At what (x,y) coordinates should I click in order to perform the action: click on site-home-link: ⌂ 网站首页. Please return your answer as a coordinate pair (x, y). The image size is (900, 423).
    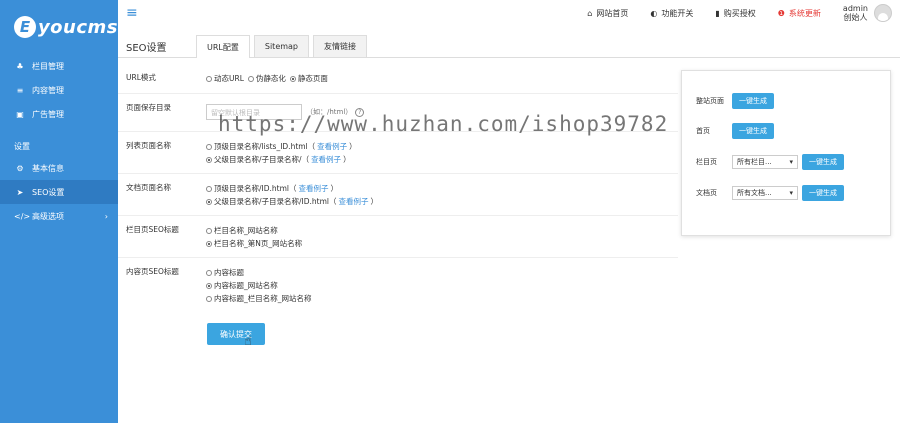
    Looking at the image, I should click on (607, 13).